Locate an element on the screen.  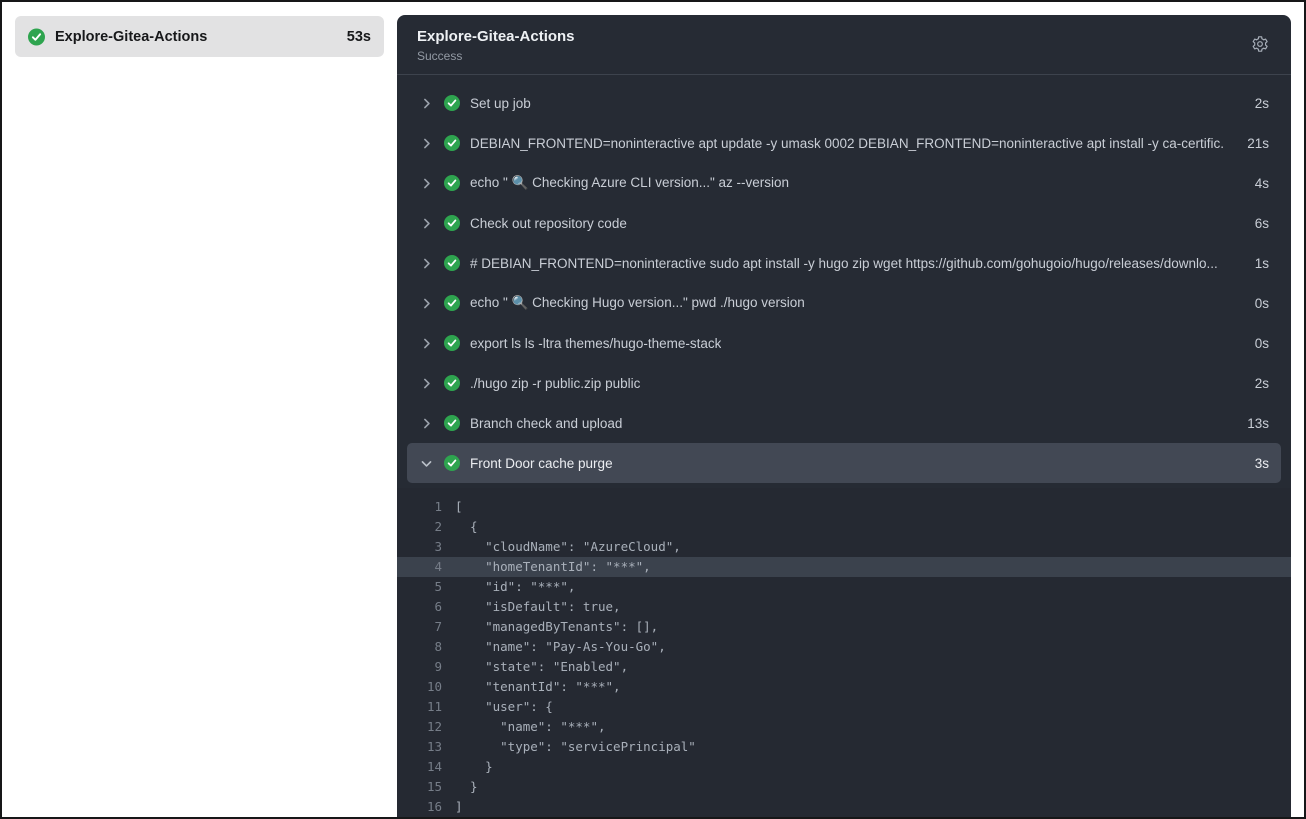
step-duration: 1s is located at coordinates (1261, 263).